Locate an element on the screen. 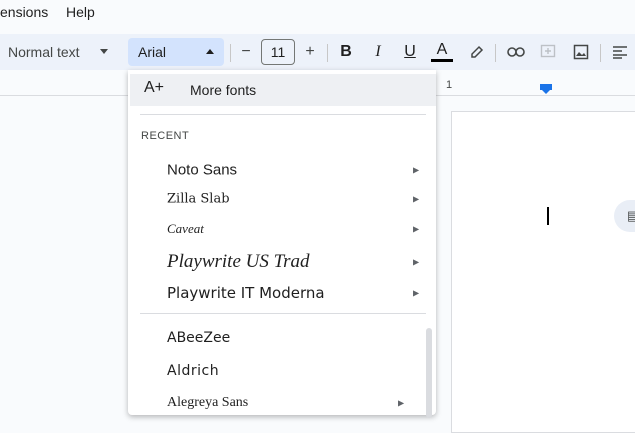 This screenshot has width=635, height=433. font-item-aldrich: Aldrich is located at coordinates (278, 371).